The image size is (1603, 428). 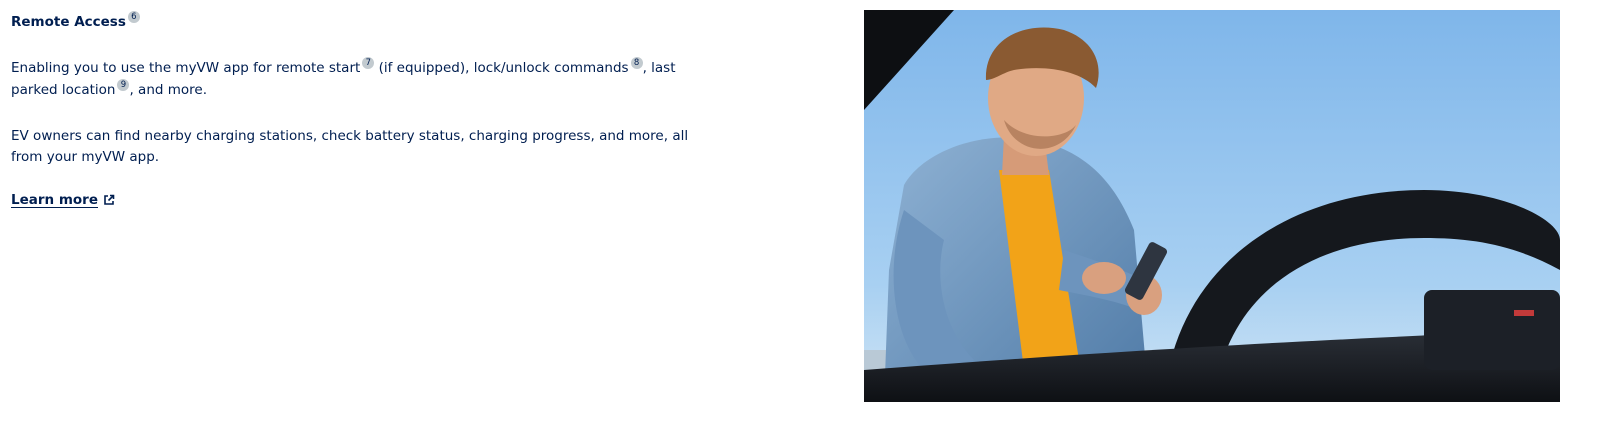 What do you see at coordinates (501, 68) in the screenshot?
I see `description-text: (if equipped), lock/unlock commands` at bounding box center [501, 68].